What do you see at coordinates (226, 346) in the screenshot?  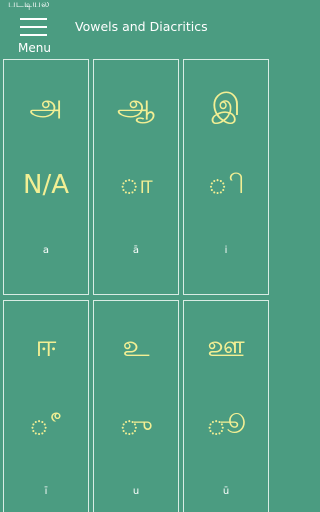 I see `vowel-letter: ஊ` at bounding box center [226, 346].